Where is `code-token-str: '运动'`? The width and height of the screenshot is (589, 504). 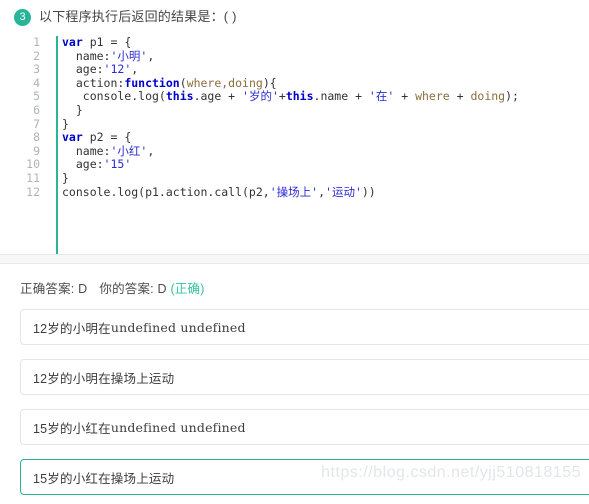
code-token-str: '运动' is located at coordinates (343, 191).